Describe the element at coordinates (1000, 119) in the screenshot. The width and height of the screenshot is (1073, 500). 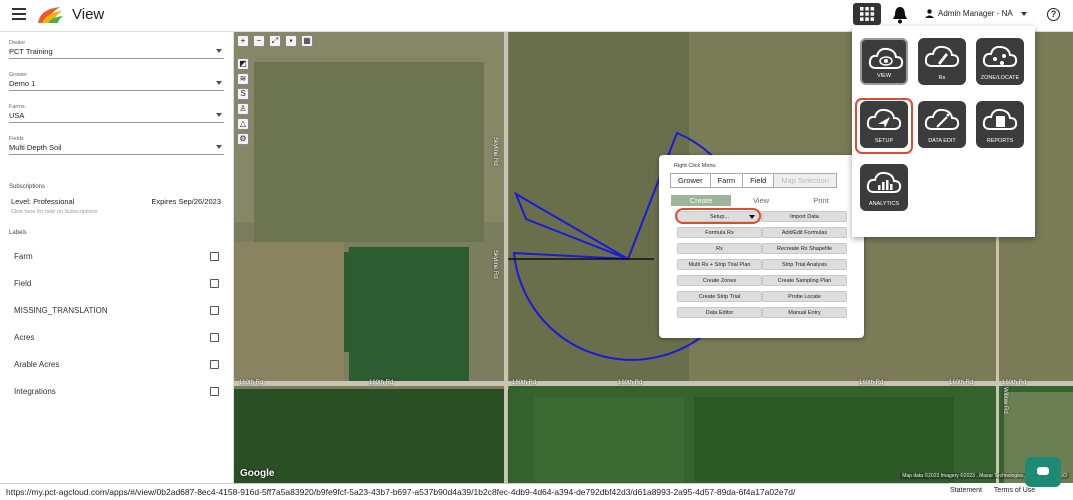
I see `document-cloud-icon` at that location.